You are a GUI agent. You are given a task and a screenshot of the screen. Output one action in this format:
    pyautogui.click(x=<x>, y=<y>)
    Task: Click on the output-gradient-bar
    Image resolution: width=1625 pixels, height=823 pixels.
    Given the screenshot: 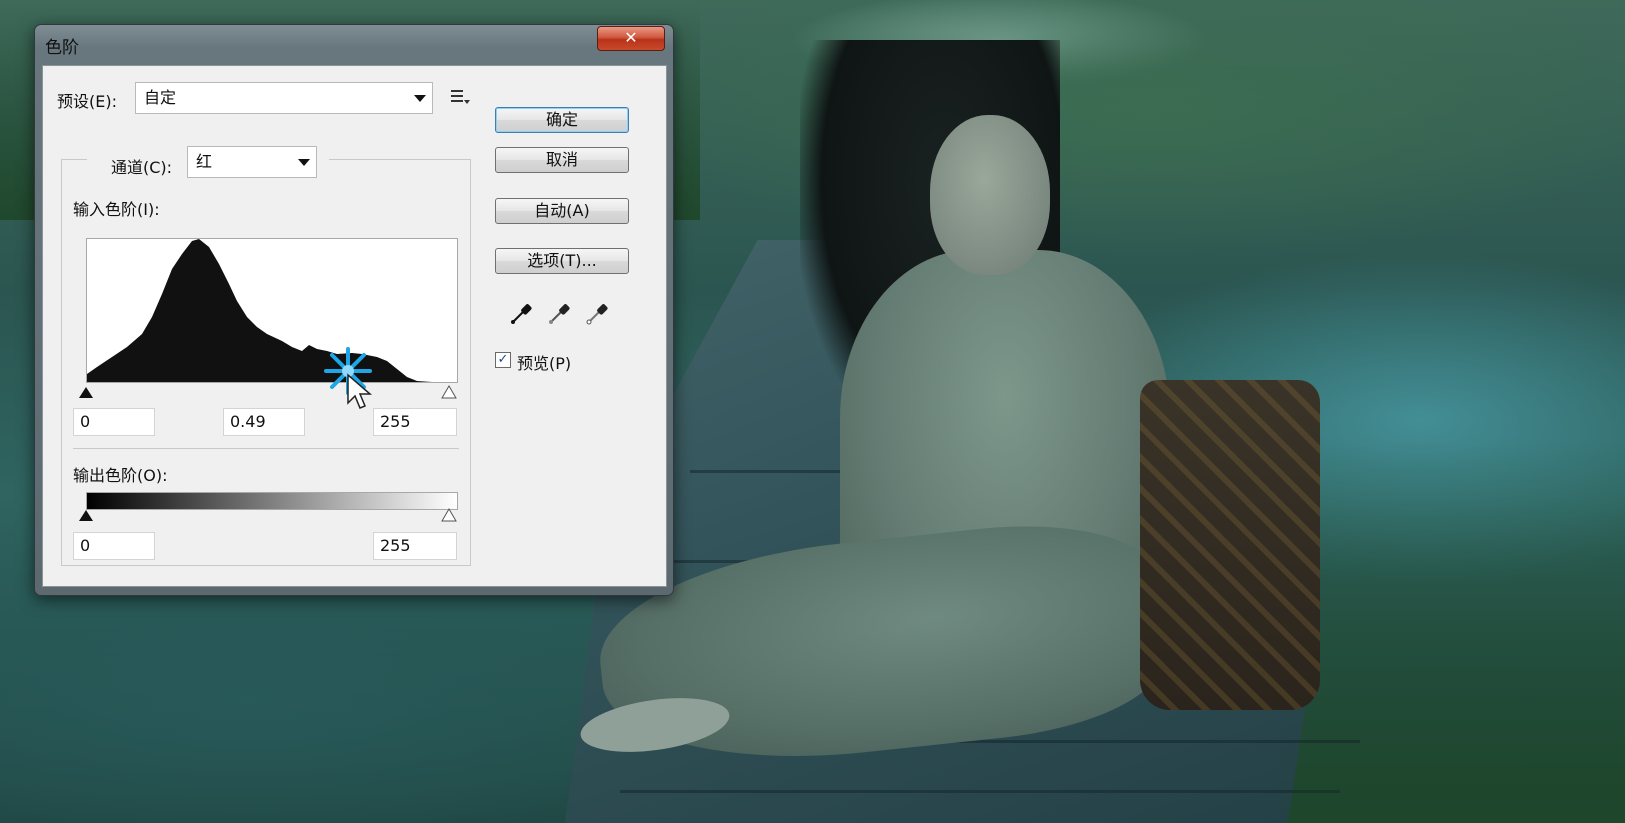 What is the action you would take?
    pyautogui.click(x=272, y=501)
    